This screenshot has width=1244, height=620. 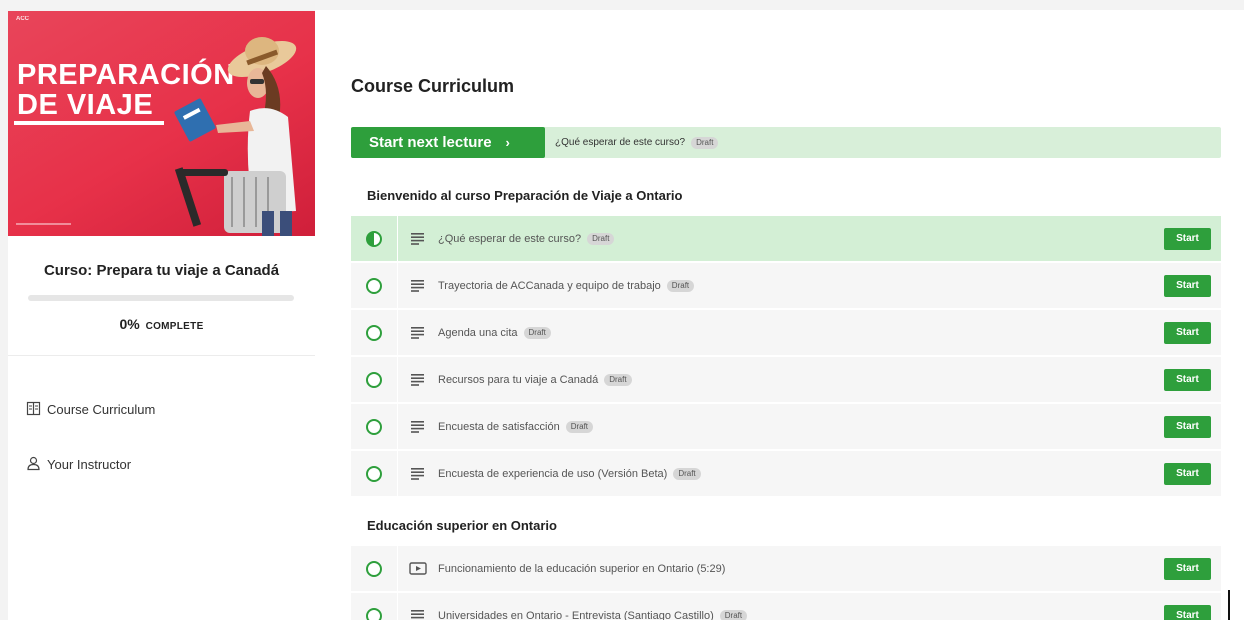 What do you see at coordinates (507, 142) in the screenshot?
I see `chevron-right-icon: ›` at bounding box center [507, 142].